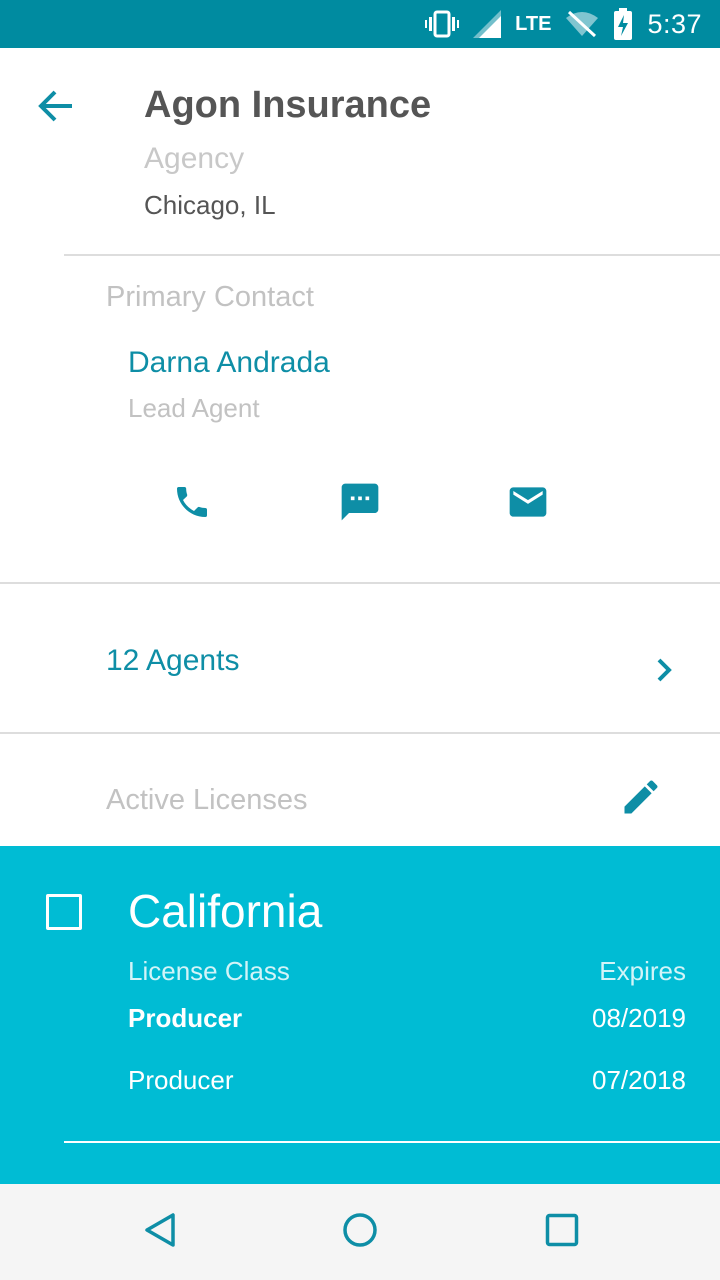 This screenshot has height=1280, width=720. I want to click on location: Chicago, IL, so click(210, 205).